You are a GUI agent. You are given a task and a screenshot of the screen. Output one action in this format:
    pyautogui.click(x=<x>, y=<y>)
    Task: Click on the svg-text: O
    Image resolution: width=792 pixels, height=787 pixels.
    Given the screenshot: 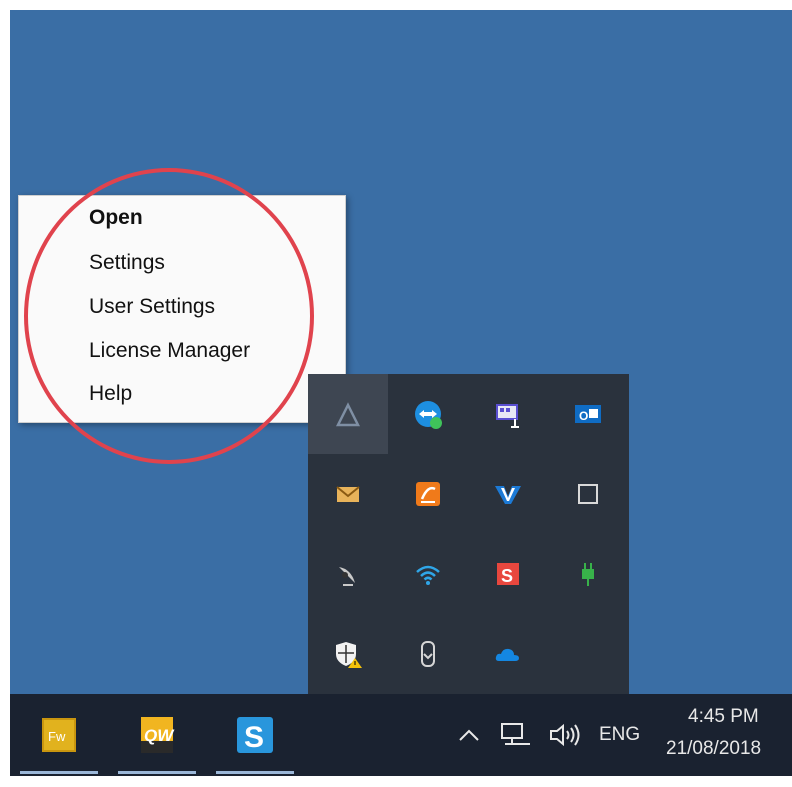 What is the action you would take?
    pyautogui.click(x=583, y=416)
    